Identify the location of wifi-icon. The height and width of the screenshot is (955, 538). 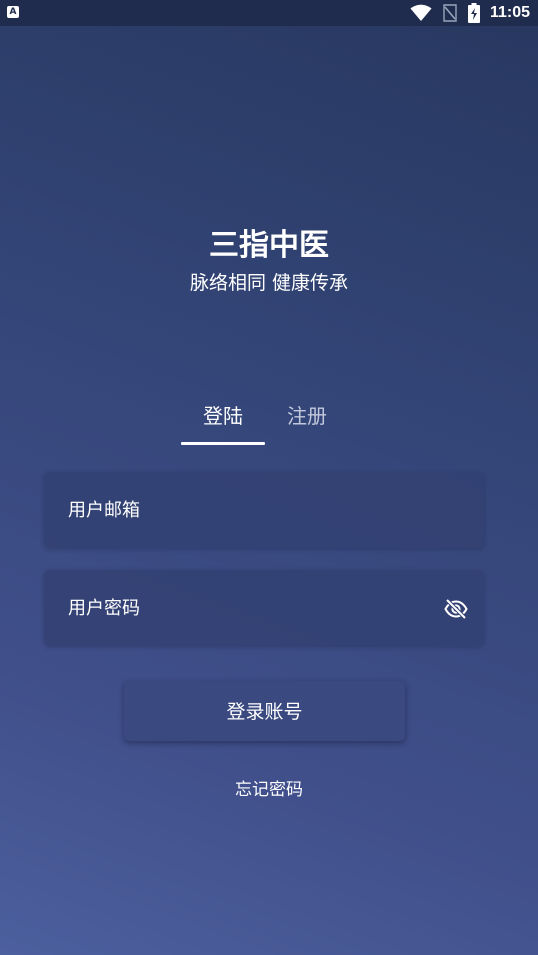
(421, 12).